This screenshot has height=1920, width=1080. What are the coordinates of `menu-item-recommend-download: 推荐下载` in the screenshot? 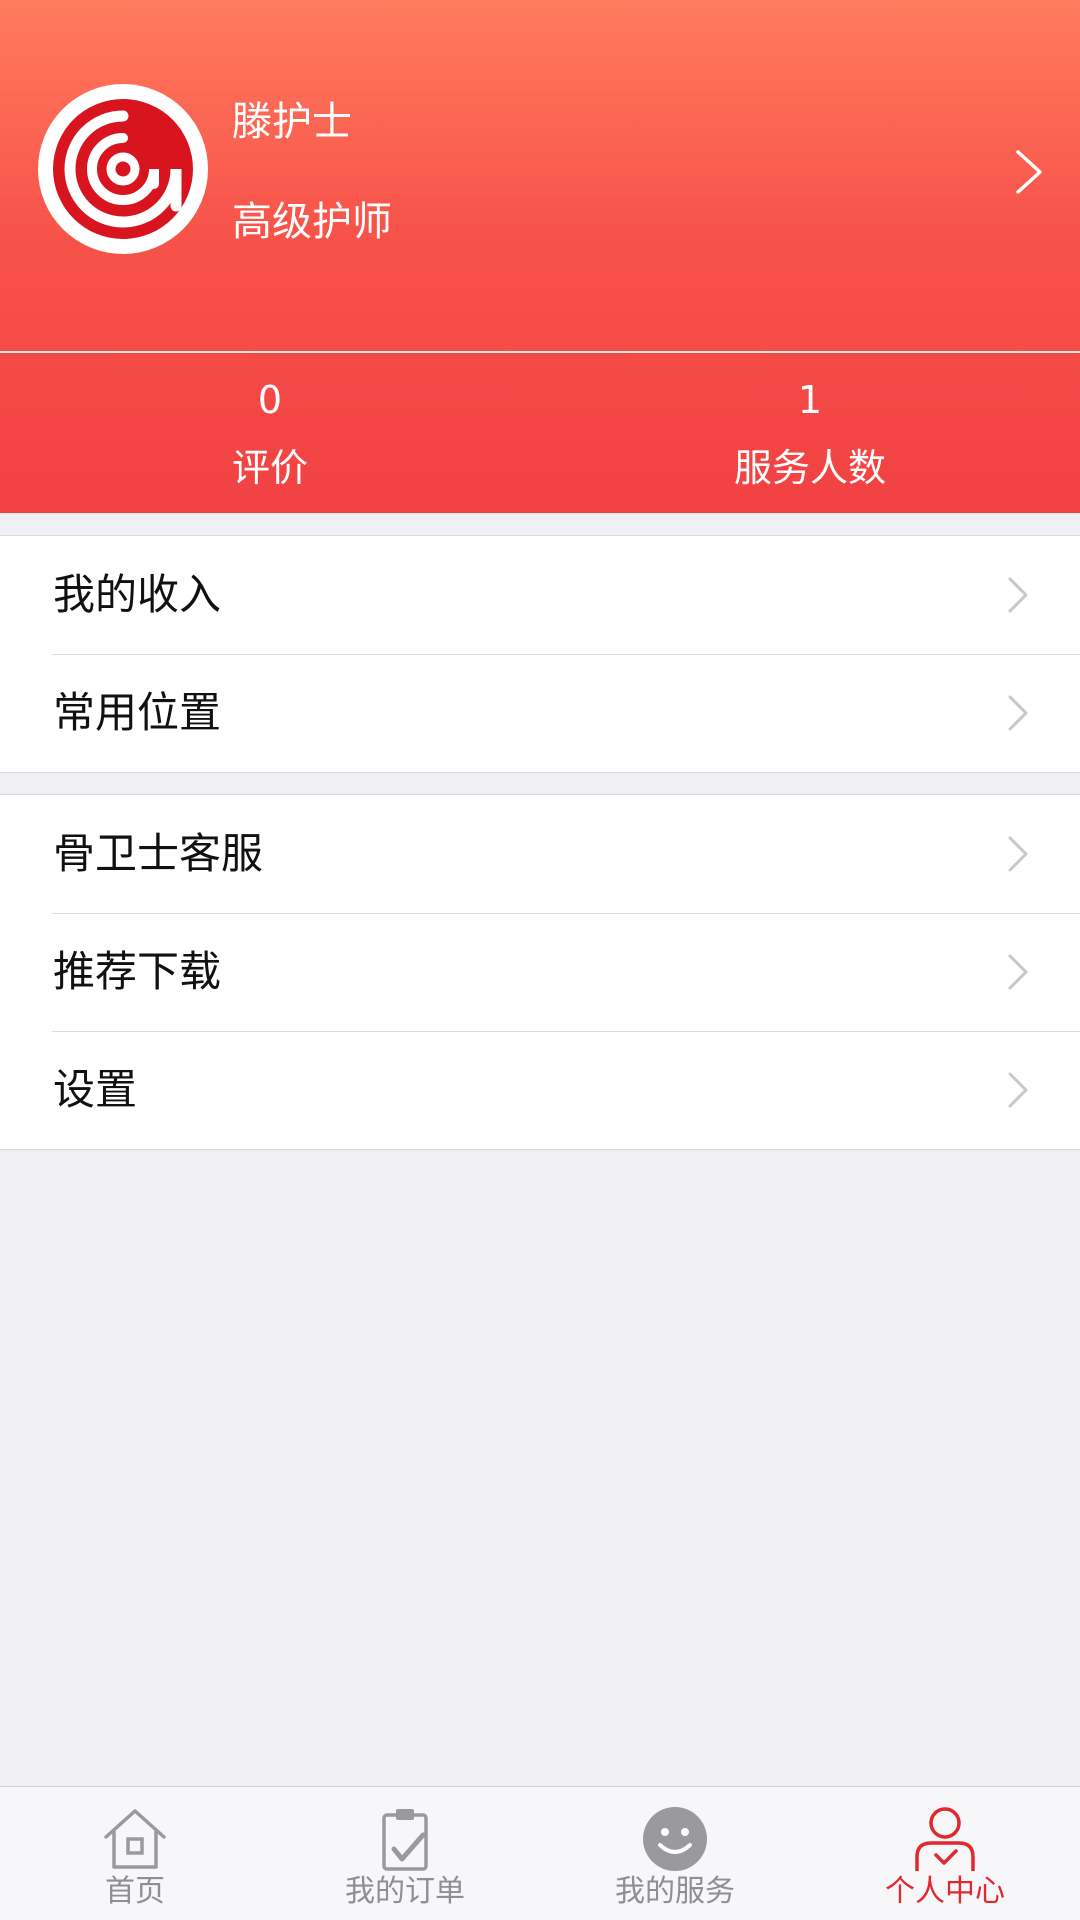 It's located at (540, 972).